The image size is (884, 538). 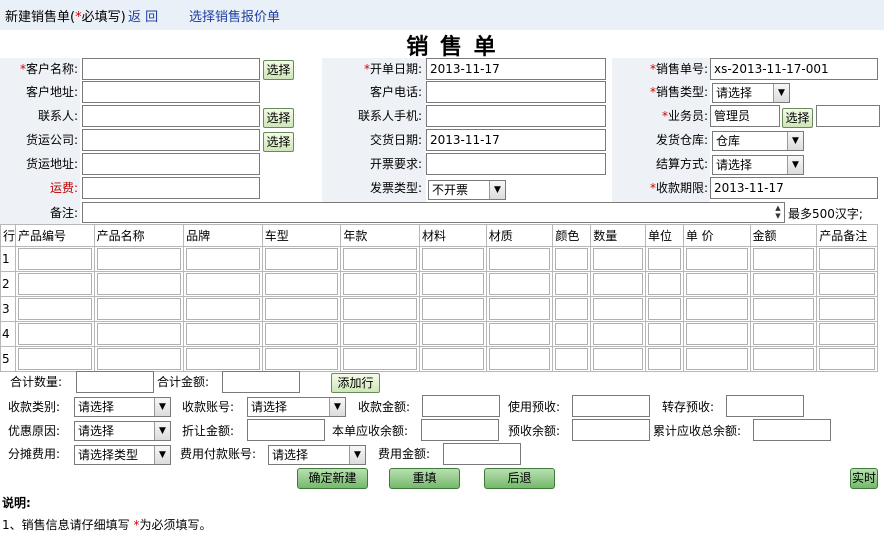 What do you see at coordinates (611, 406) in the screenshot?
I see `use-prepay-input` at bounding box center [611, 406].